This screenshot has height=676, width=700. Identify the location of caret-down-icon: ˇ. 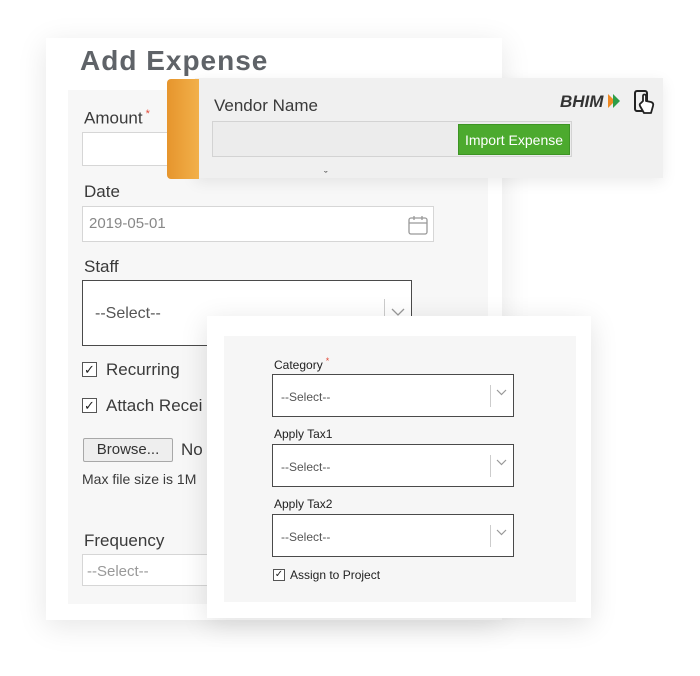
(326, 176).